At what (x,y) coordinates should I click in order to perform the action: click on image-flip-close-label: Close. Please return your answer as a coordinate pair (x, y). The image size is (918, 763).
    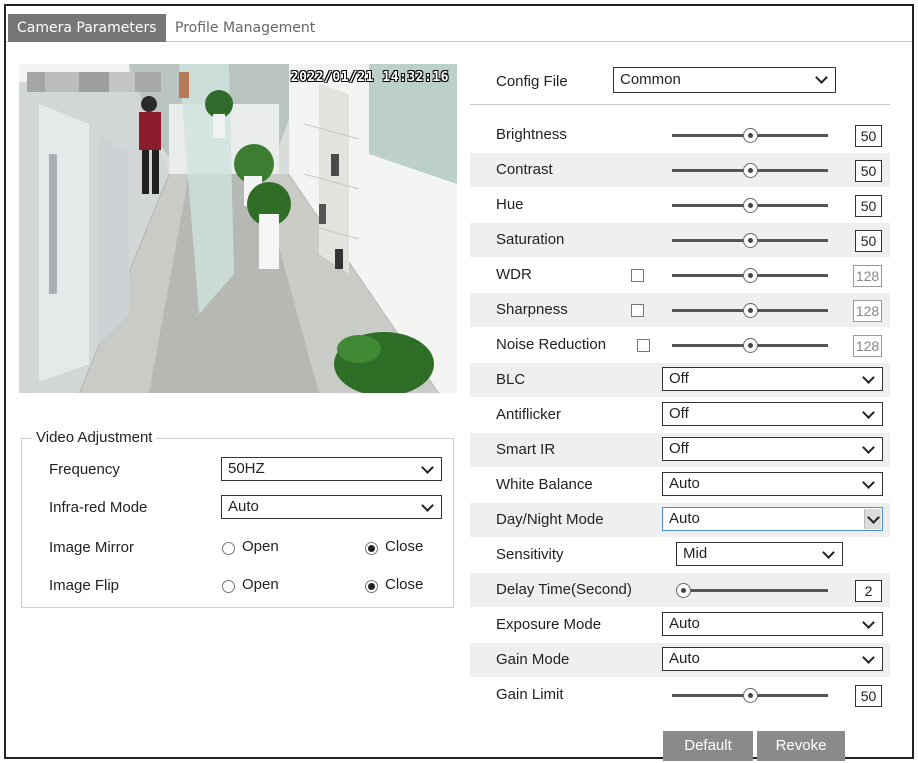
    Looking at the image, I should click on (404, 584).